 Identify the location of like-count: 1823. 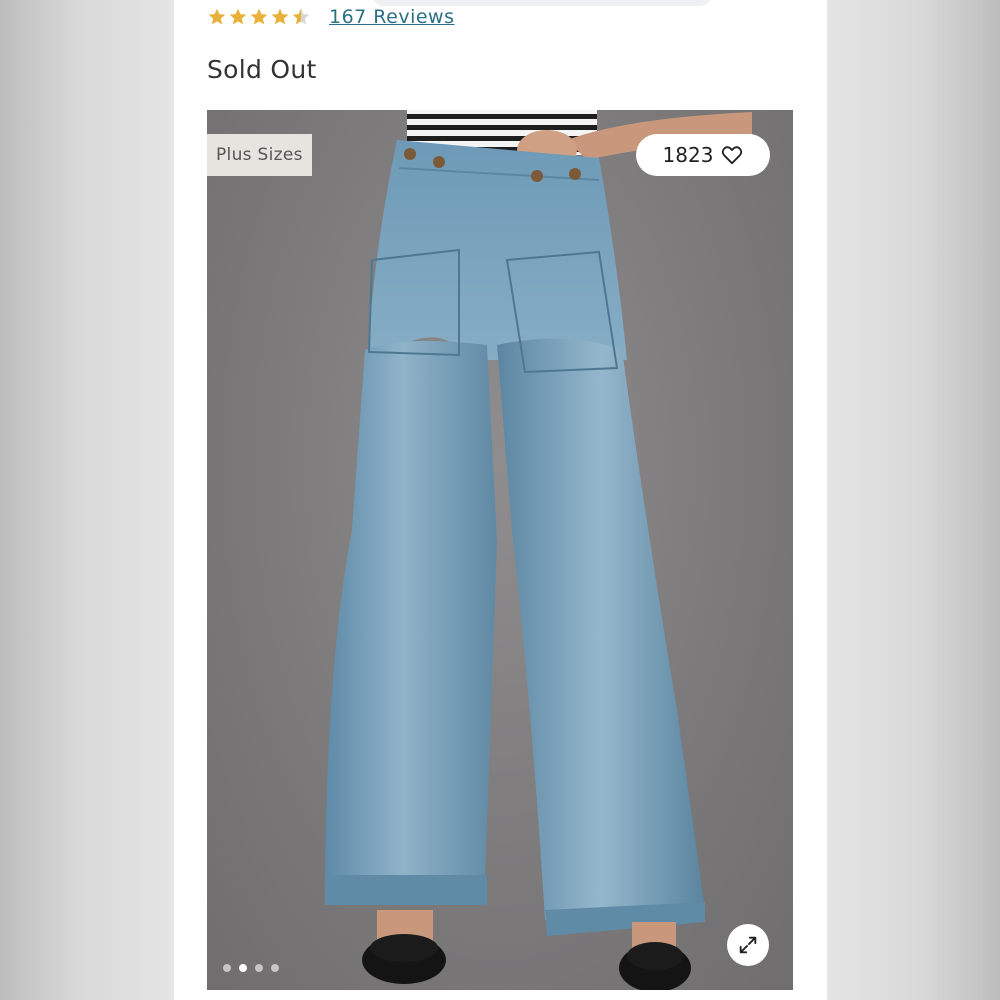
(688, 155).